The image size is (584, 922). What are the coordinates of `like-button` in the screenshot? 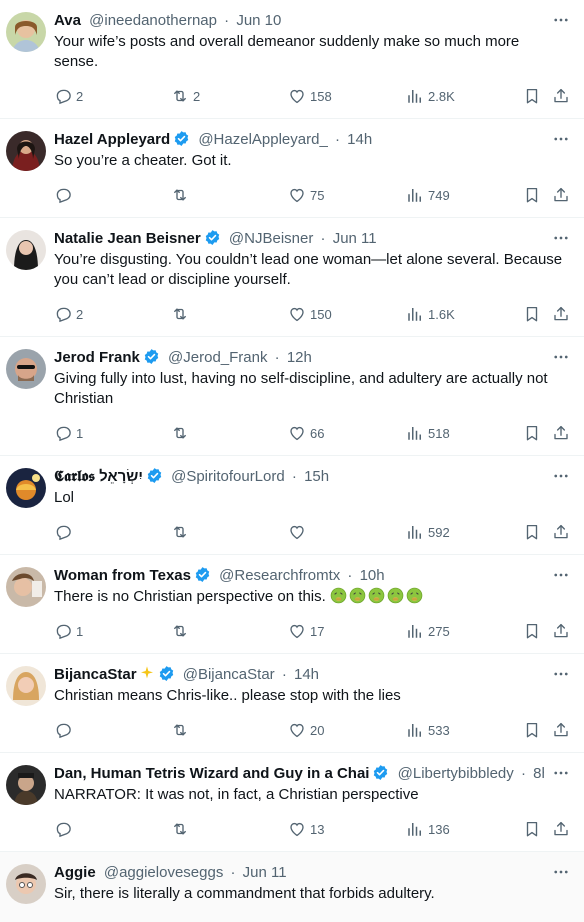 It's located at (299, 532).